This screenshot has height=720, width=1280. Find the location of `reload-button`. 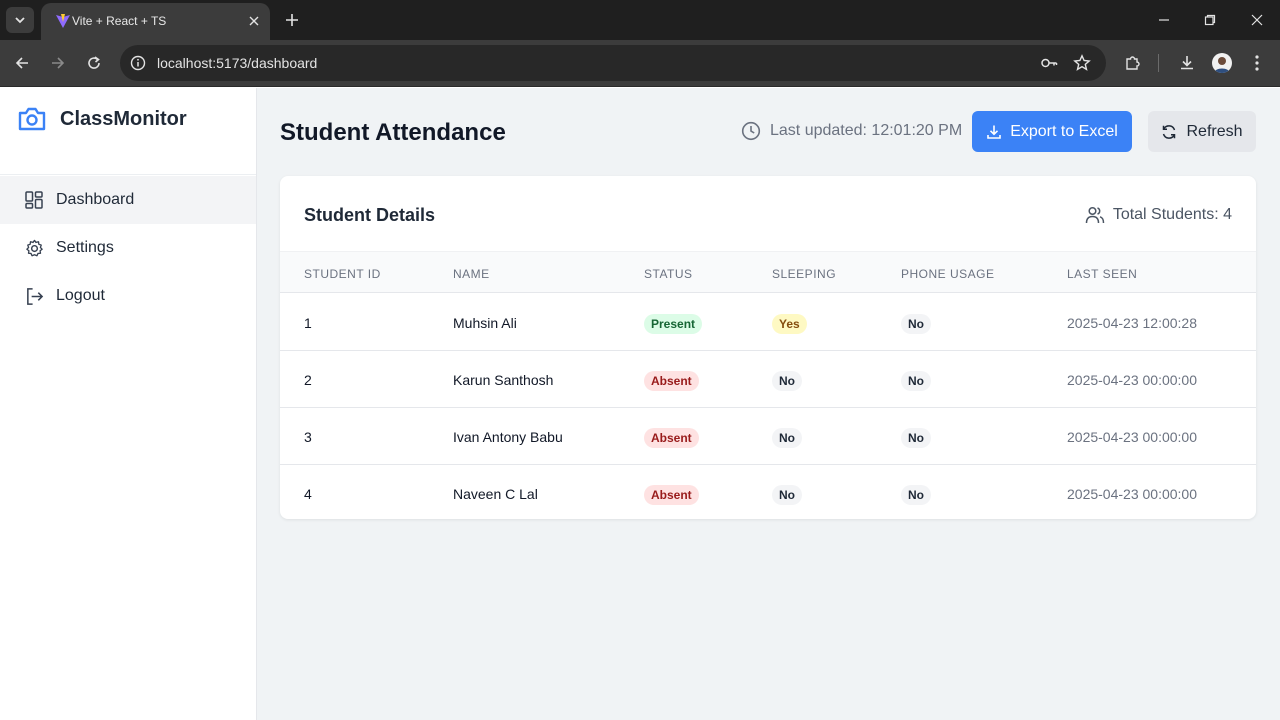

reload-button is located at coordinates (94, 63).